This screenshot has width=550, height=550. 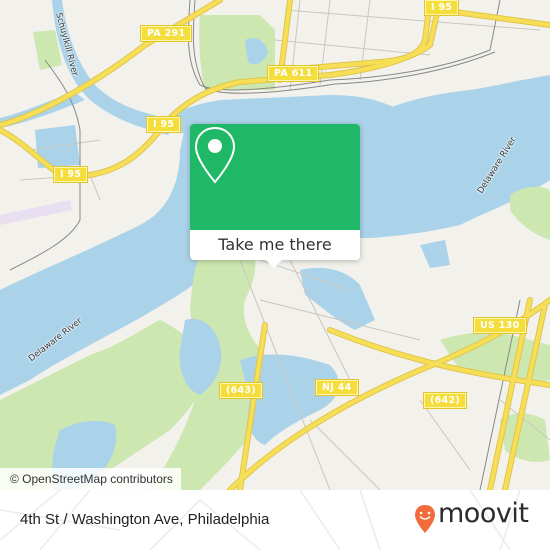 What do you see at coordinates (293, 73) in the screenshot?
I see `road-shield-pa-611: PA 611` at bounding box center [293, 73].